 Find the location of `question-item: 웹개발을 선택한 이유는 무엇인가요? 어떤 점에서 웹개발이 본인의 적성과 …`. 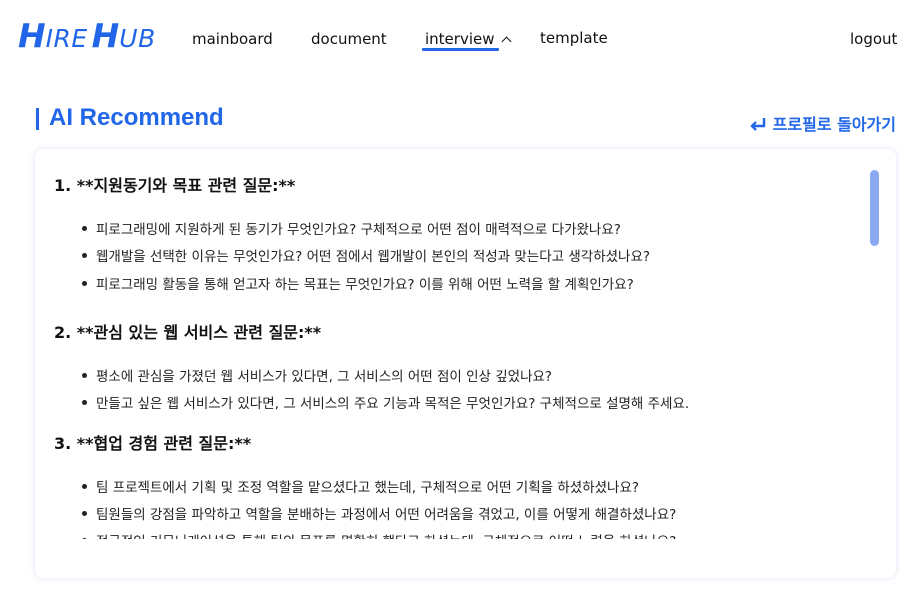

question-item: 웹개발을 선택한 이유는 무엇인가요? 어떤 점에서 웹개발이 본인의 적성과 … is located at coordinates (366, 255).